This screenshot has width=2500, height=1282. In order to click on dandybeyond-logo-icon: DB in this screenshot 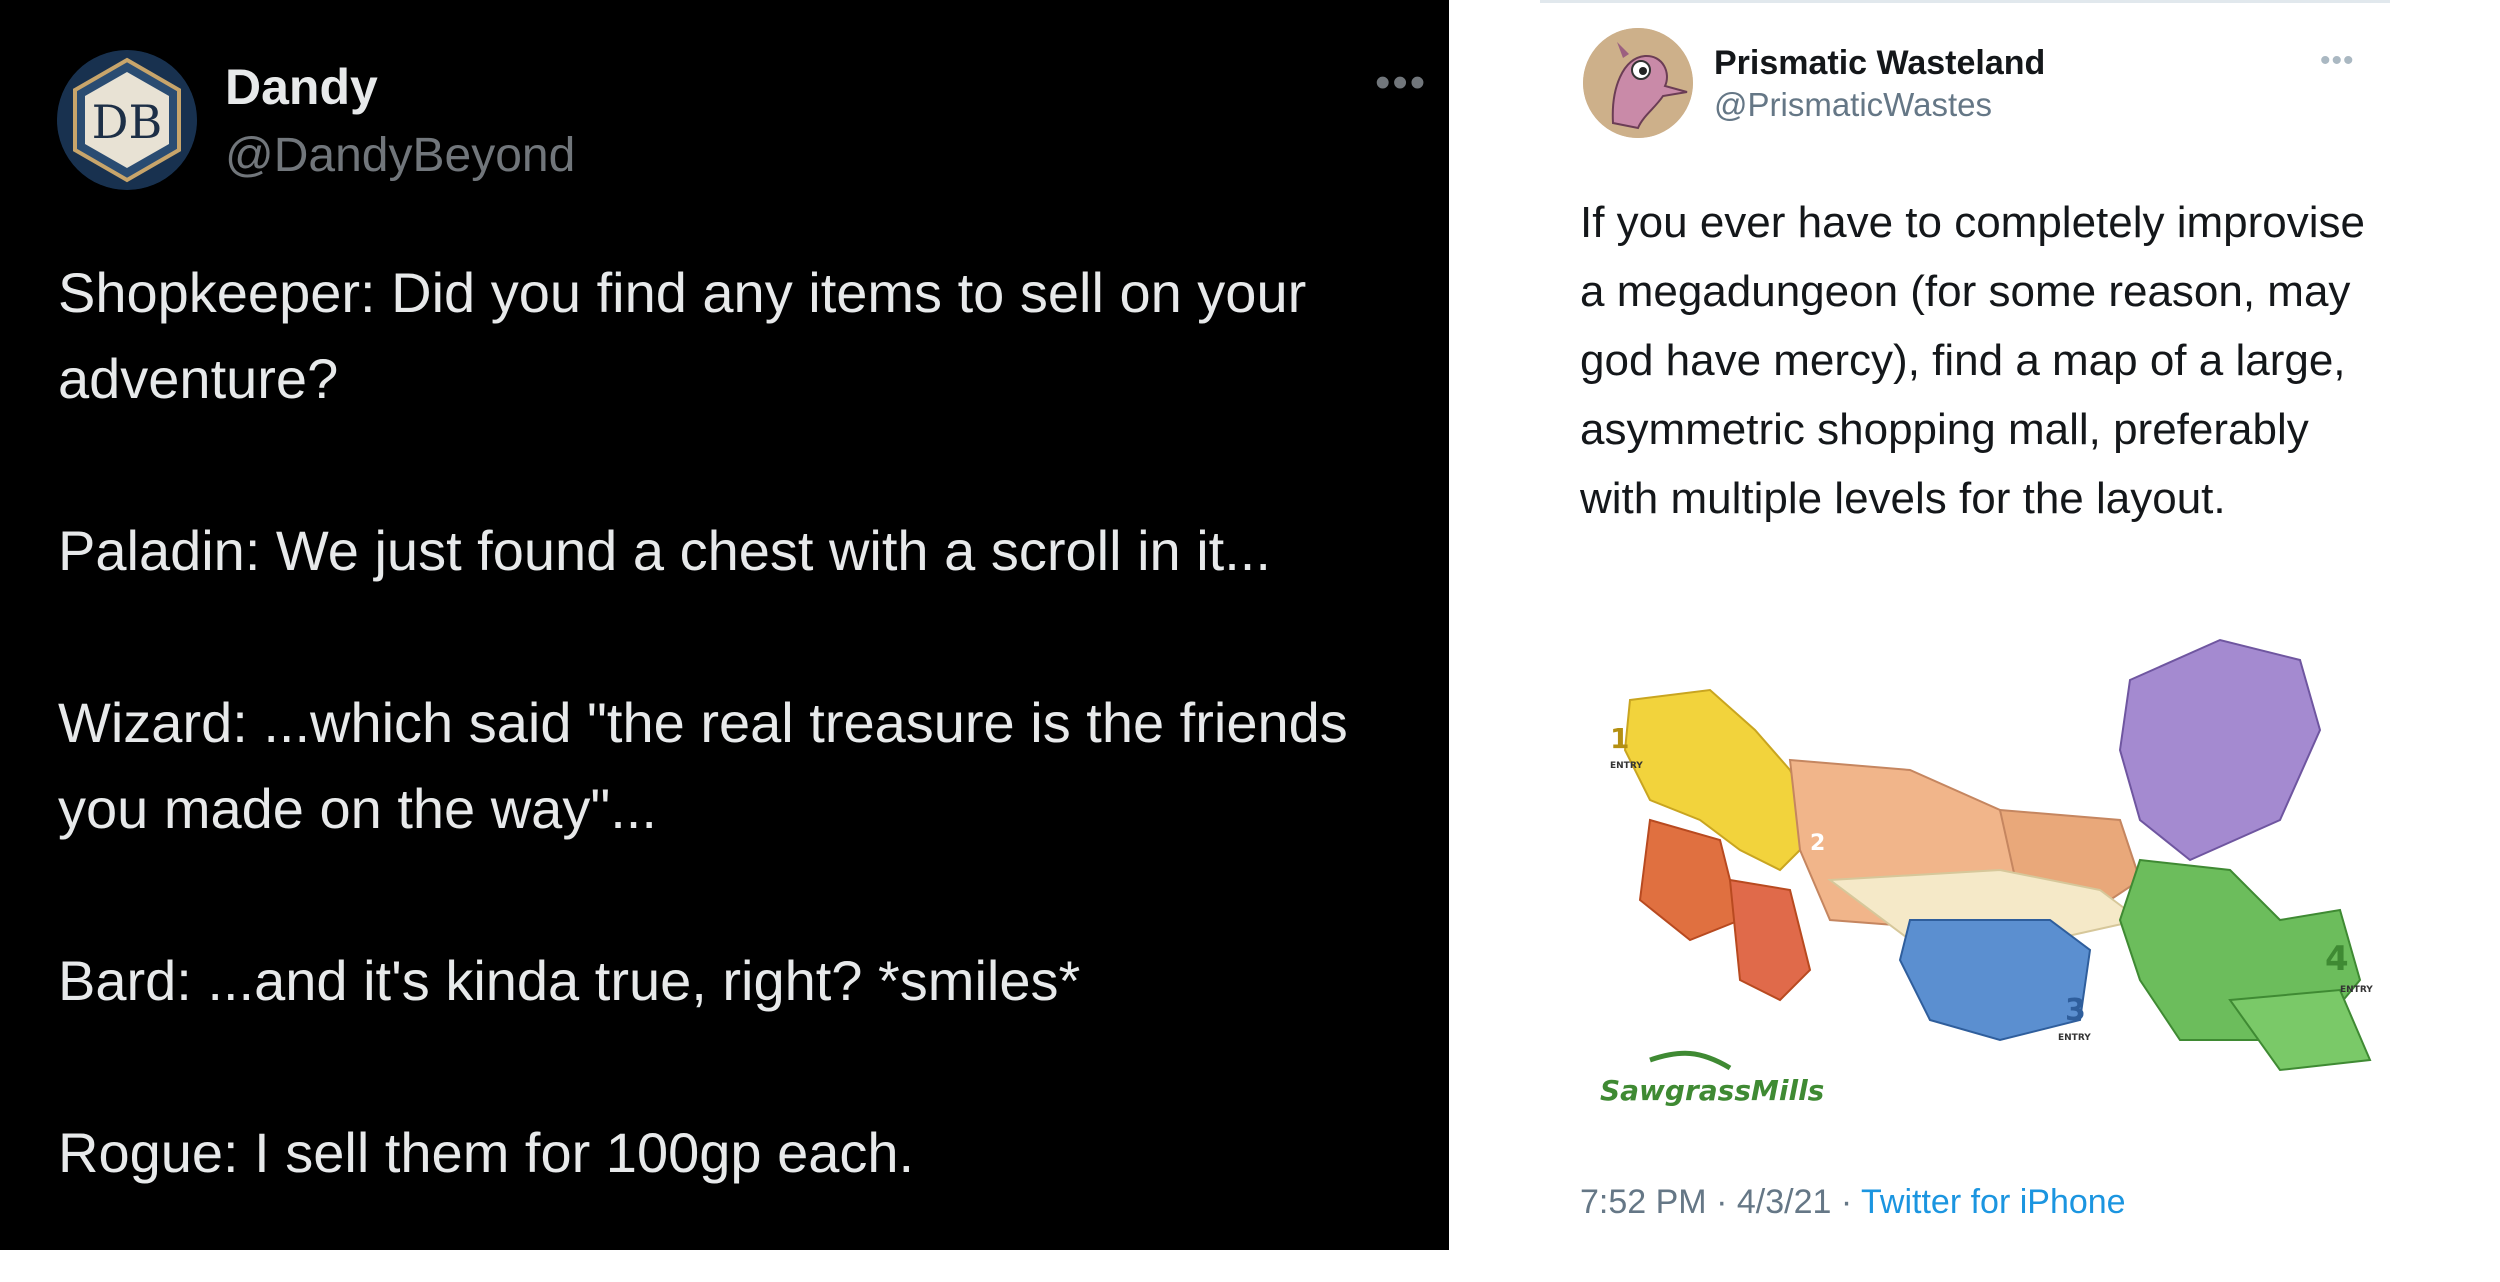, I will do `click(127, 120)`.